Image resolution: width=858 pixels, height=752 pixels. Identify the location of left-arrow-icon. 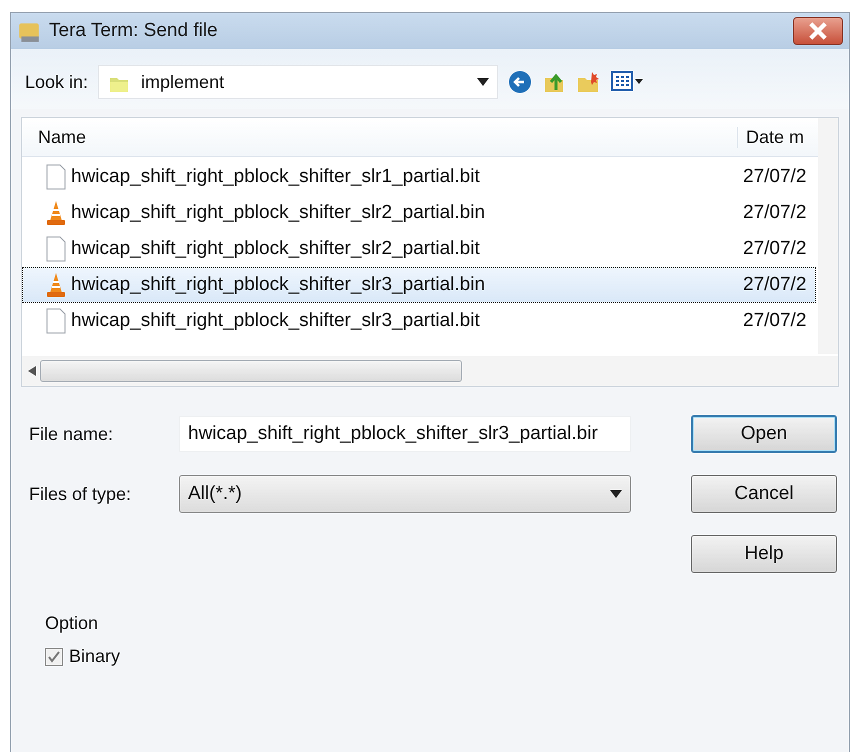
(32, 371).